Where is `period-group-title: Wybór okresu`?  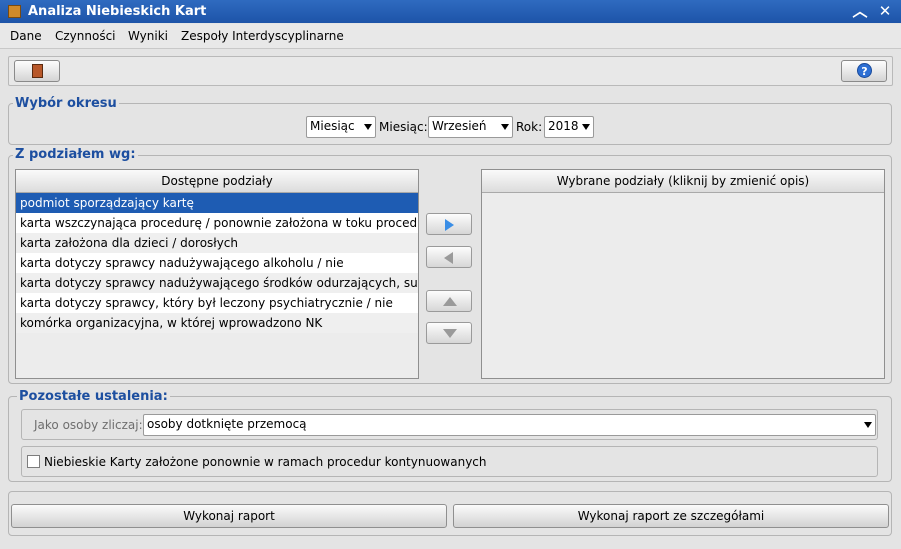
period-group-title: Wybór okresu is located at coordinates (66, 103).